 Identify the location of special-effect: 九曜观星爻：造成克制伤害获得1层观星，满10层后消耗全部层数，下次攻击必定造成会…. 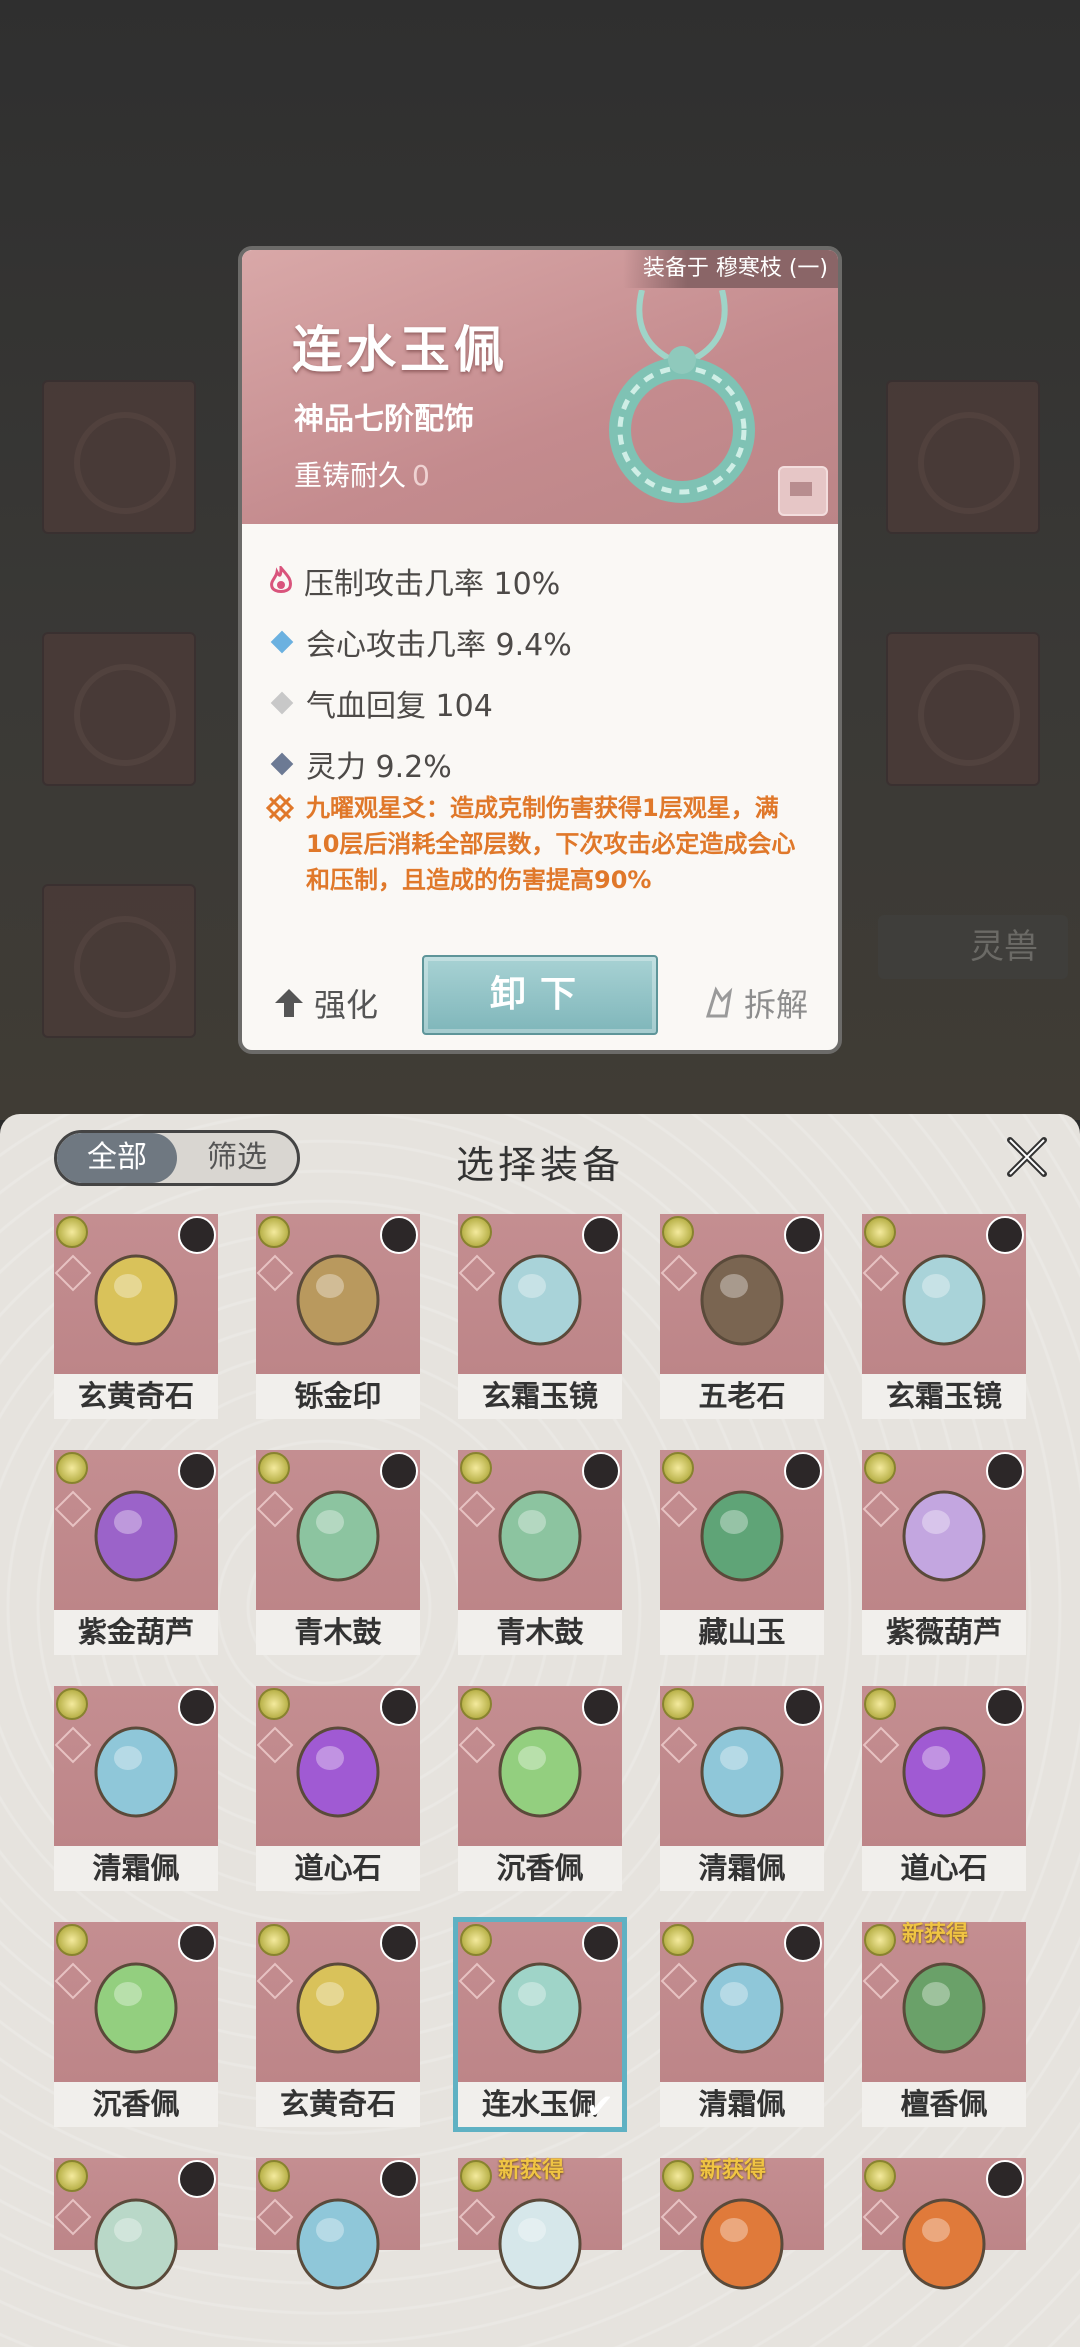
(536, 844).